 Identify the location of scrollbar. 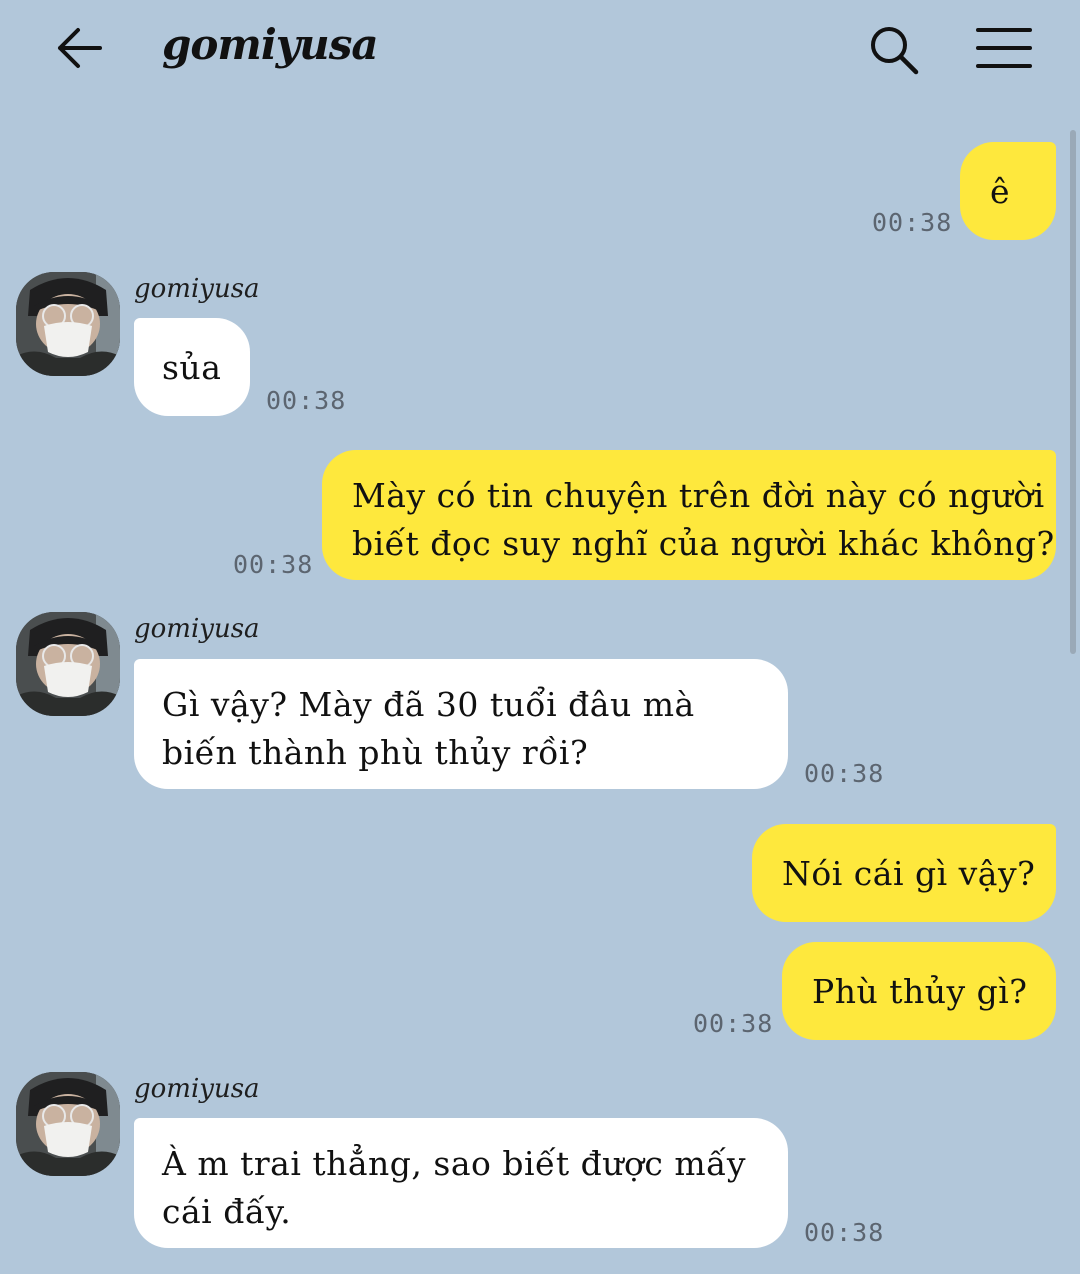
(1073, 392).